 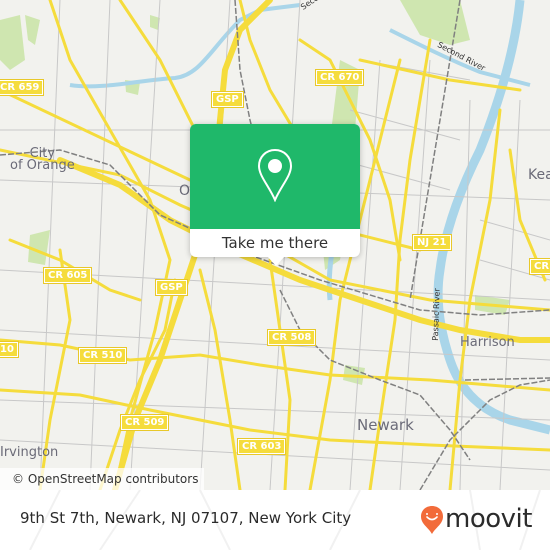 What do you see at coordinates (67, 275) in the screenshot?
I see `road-shield-cr-605: CR 605` at bounding box center [67, 275].